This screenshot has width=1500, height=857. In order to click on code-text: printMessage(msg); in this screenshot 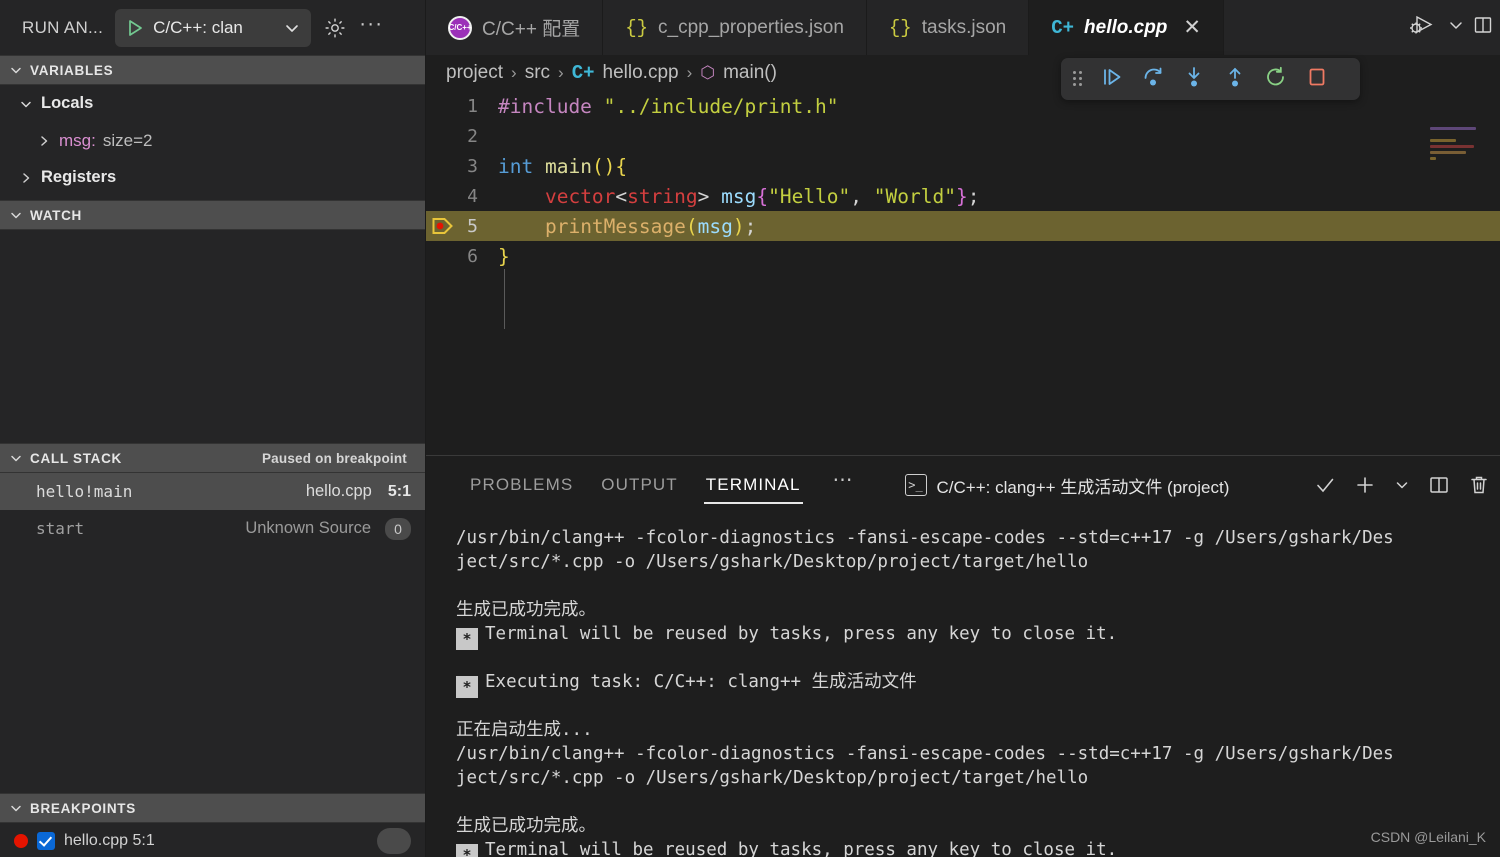, I will do `click(625, 226)`.